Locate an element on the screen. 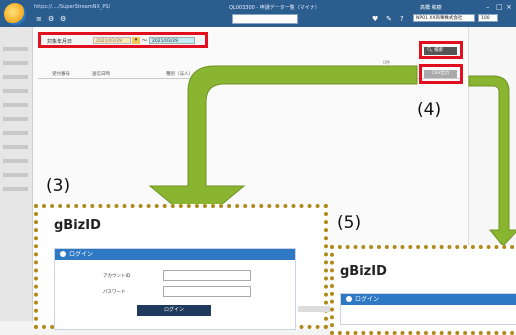  password-label: パスワード is located at coordinates (114, 292).